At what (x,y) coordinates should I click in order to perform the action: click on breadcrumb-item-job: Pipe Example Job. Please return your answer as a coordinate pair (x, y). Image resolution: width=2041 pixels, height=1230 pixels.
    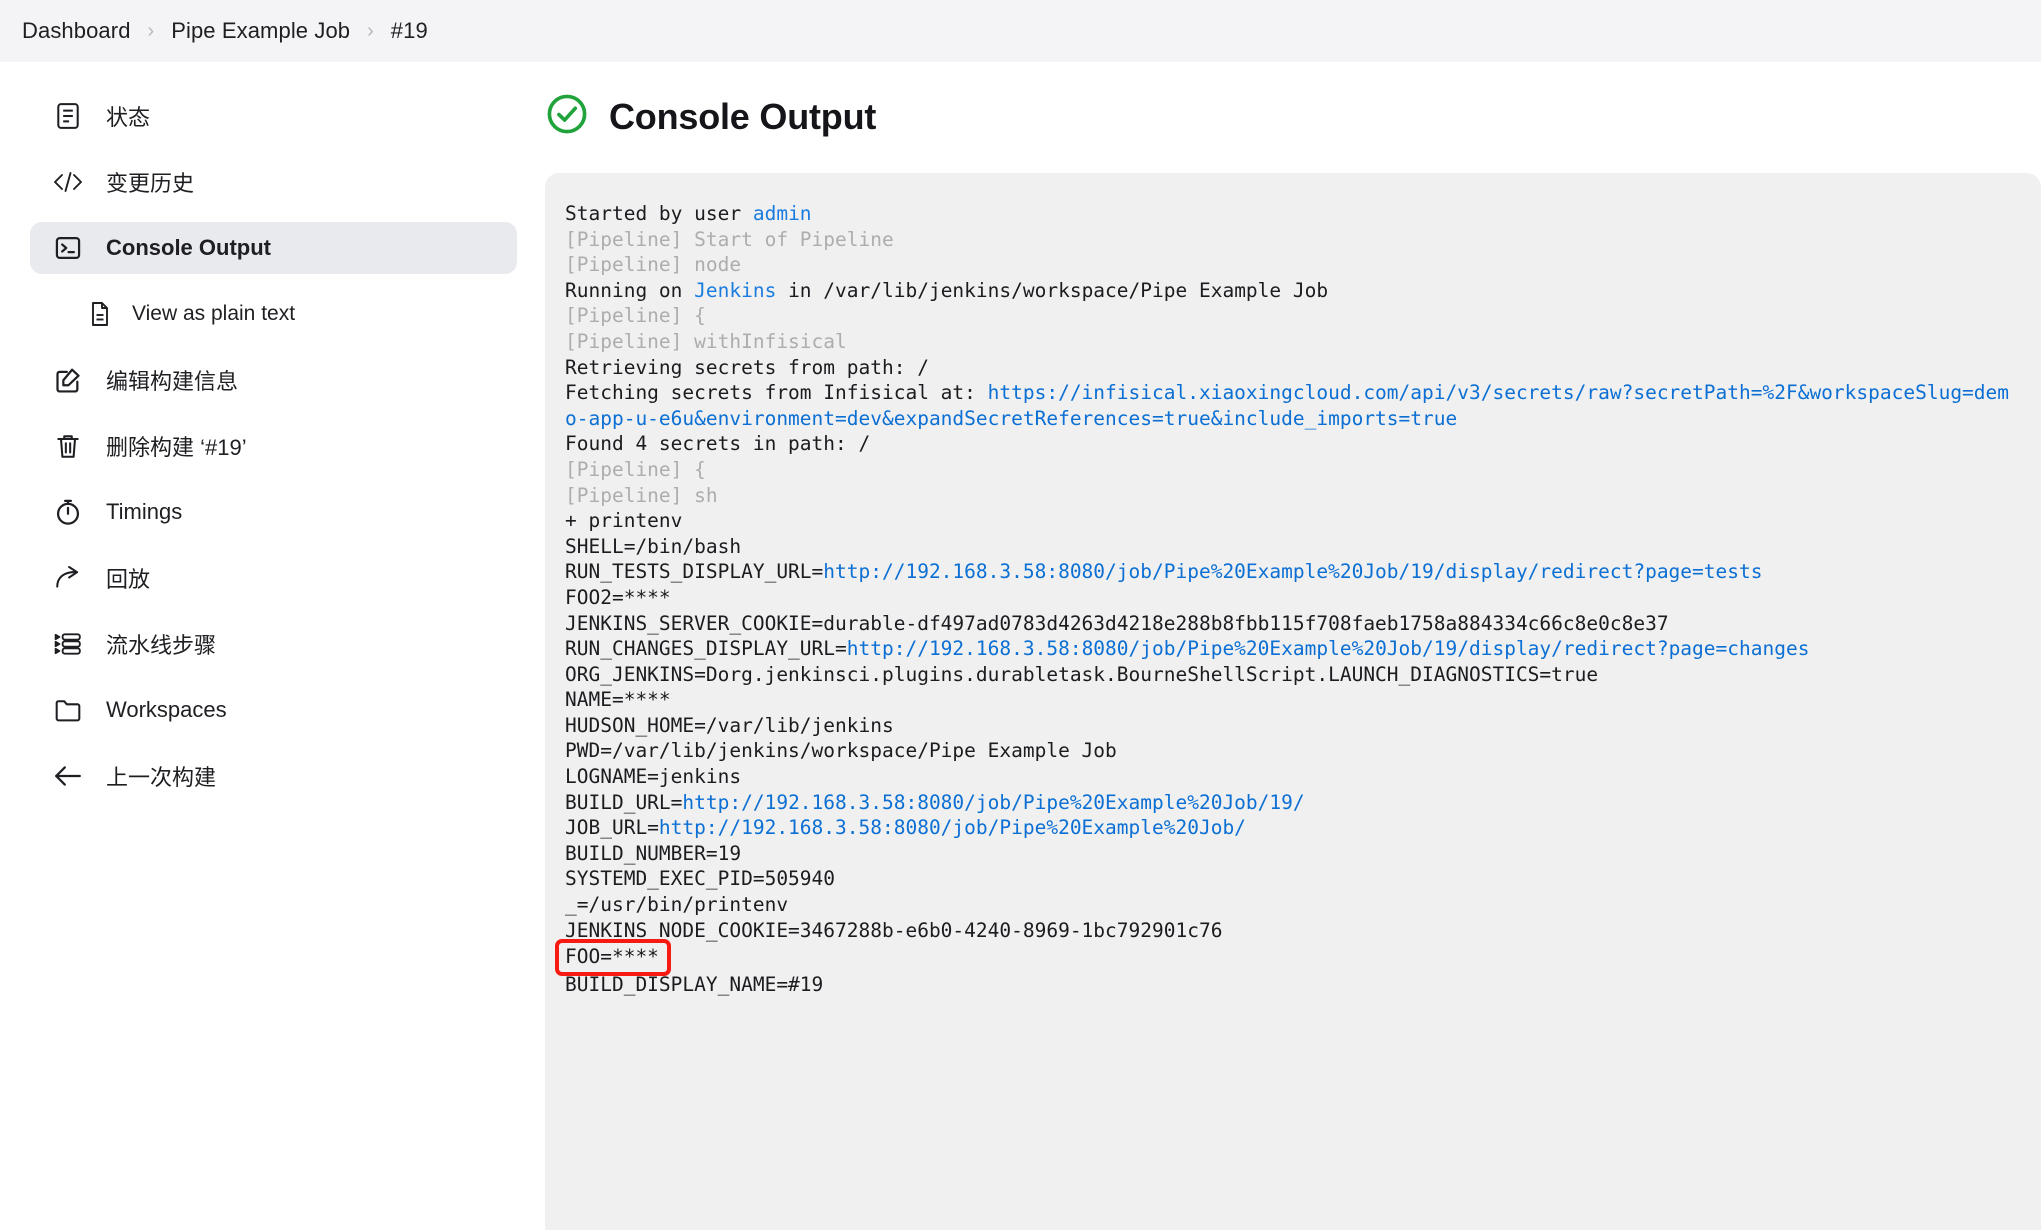
    Looking at the image, I should click on (260, 31).